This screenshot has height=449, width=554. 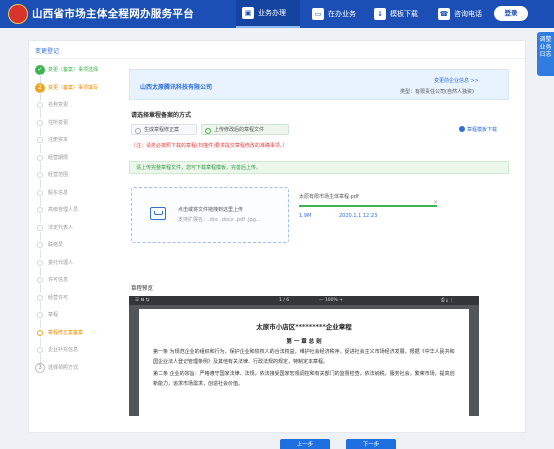 What do you see at coordinates (77, 110) in the screenshot?
I see `step-item: 名称变更` at bounding box center [77, 110].